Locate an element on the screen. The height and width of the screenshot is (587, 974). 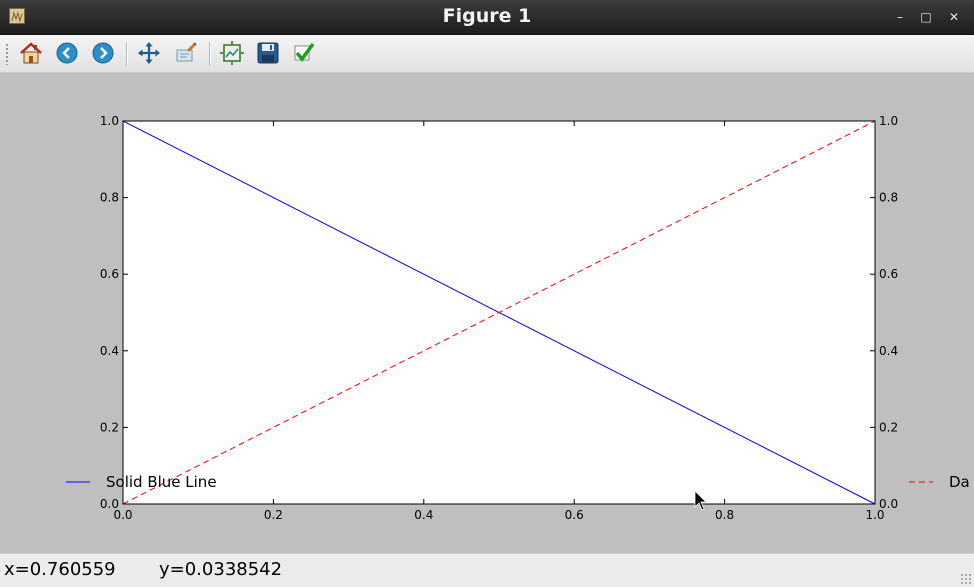
home-icon is located at coordinates (31, 53).